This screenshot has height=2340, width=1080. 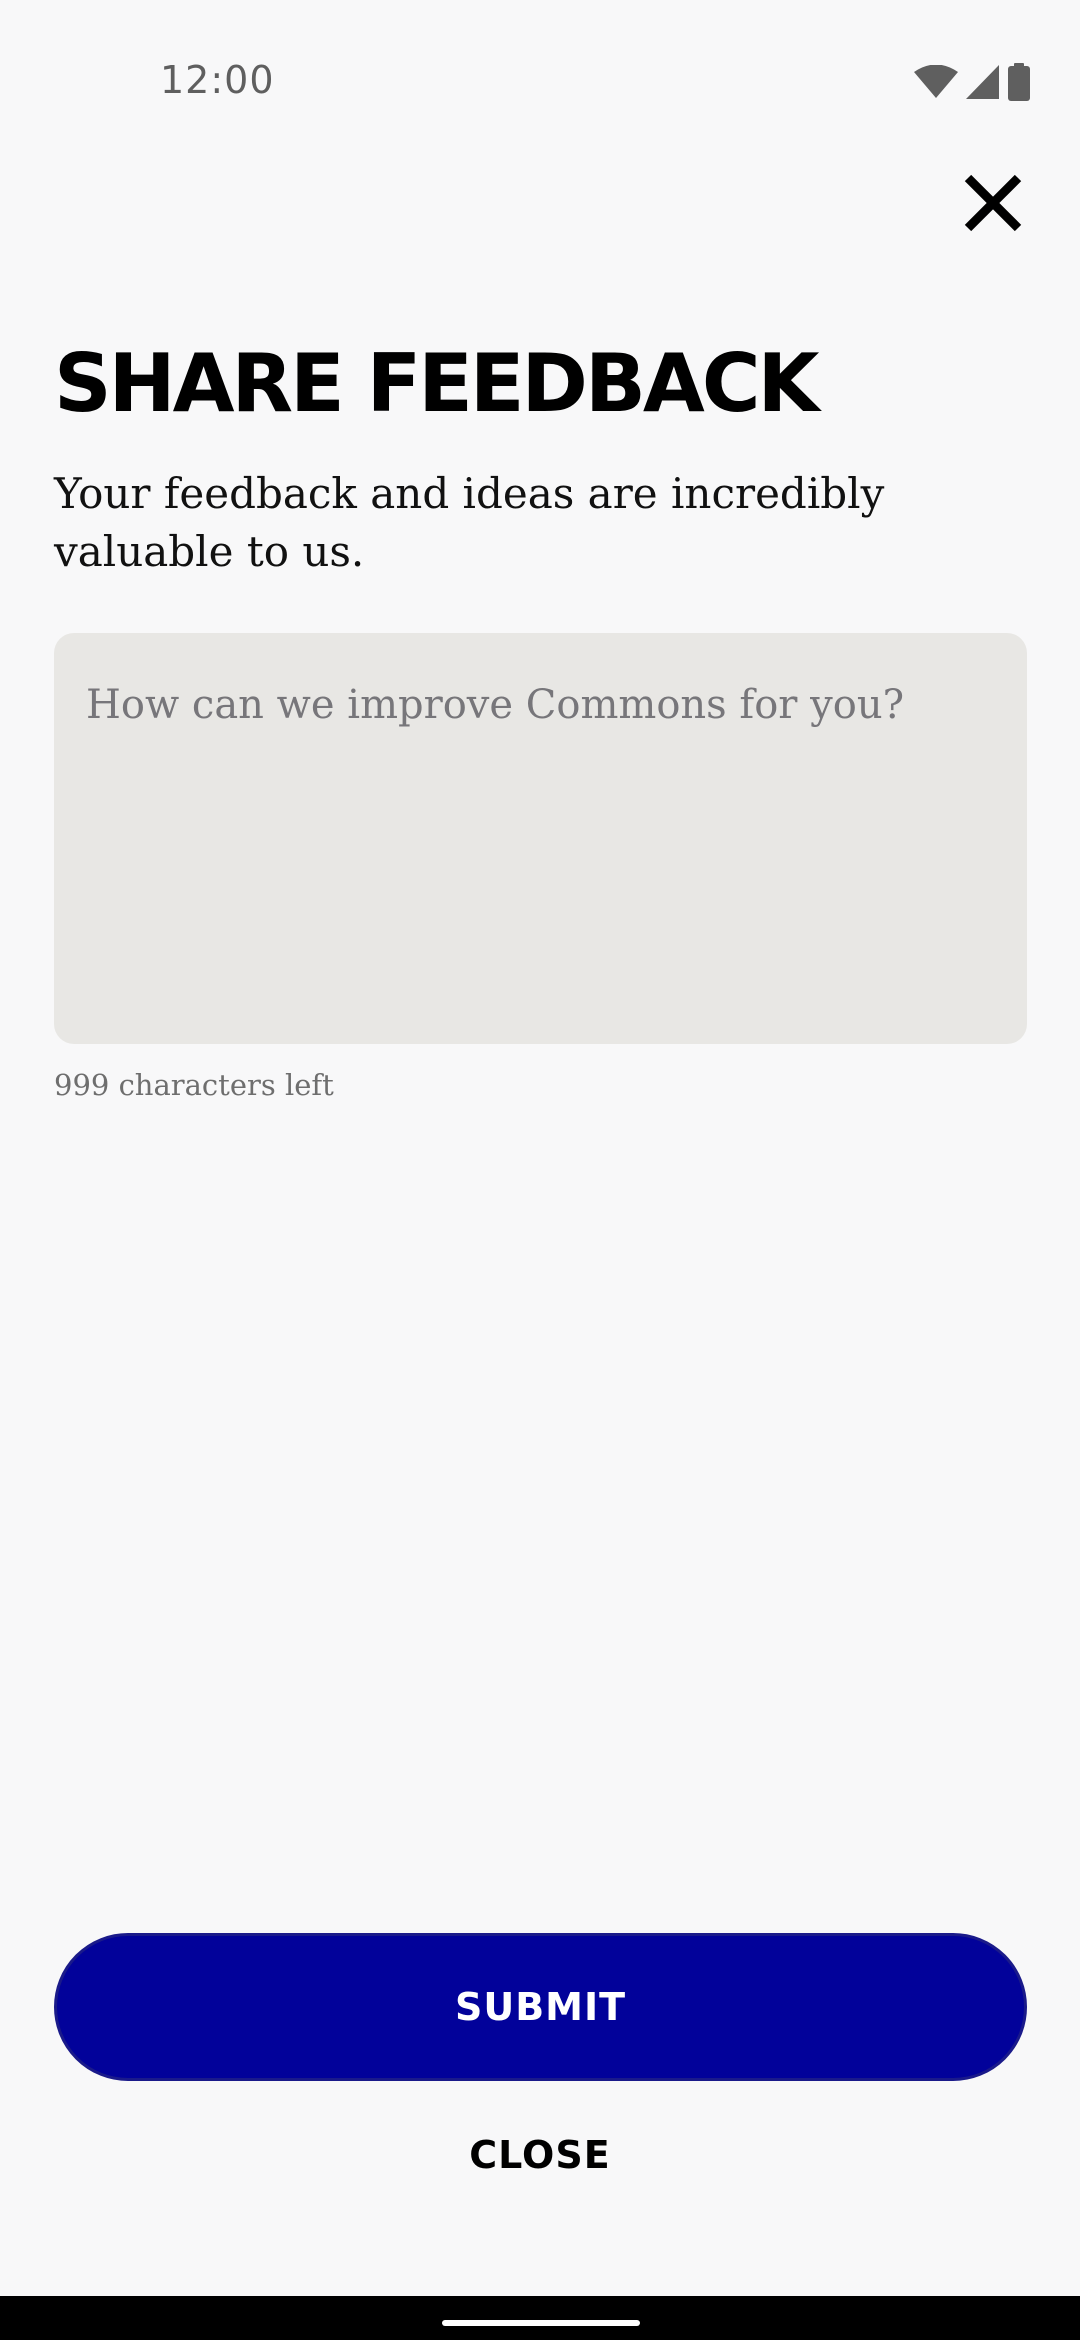 I want to click on status-icons, so click(x=972, y=82).